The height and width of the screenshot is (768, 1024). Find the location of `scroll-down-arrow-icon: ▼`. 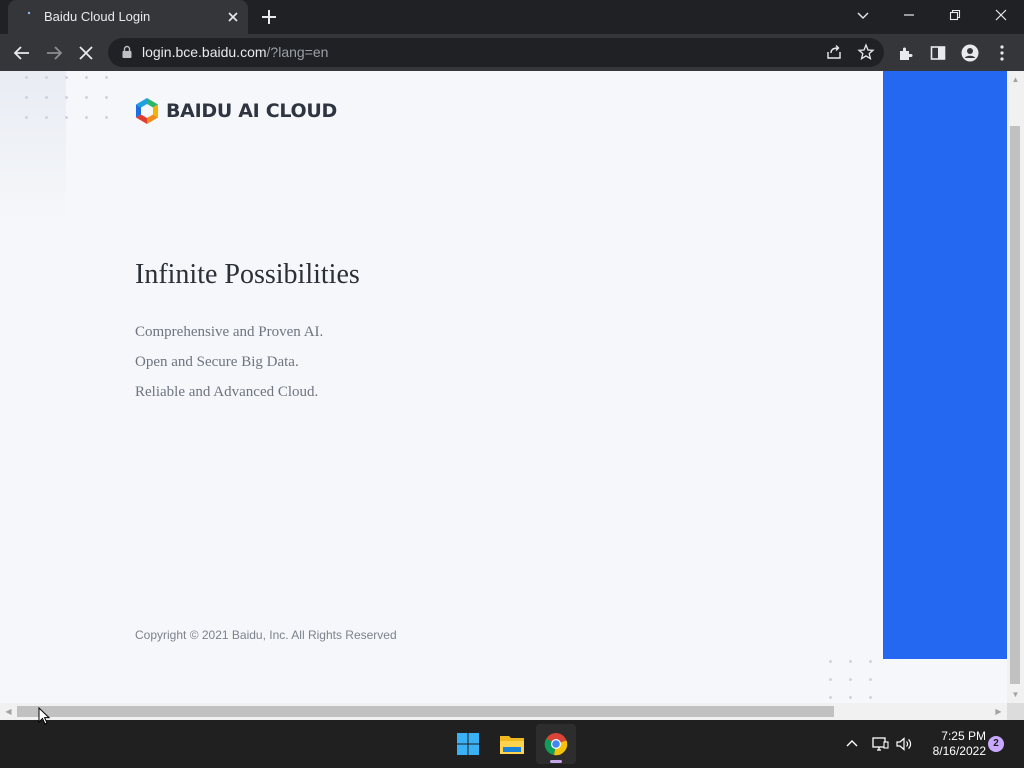

scroll-down-arrow-icon: ▼ is located at coordinates (1015, 694).